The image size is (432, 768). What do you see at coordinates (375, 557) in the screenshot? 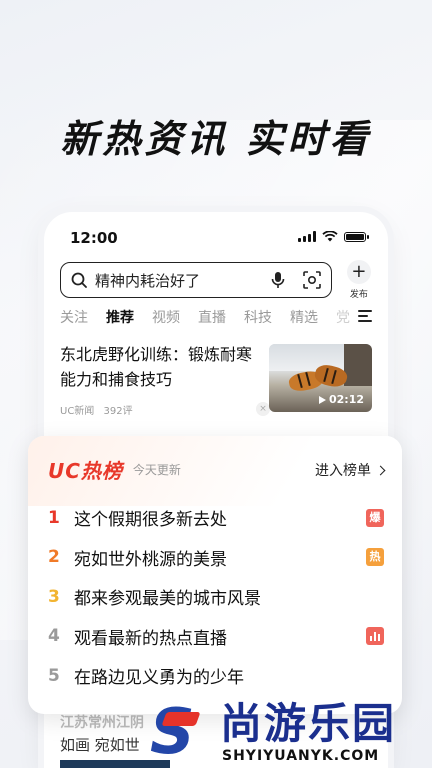
I see `hot-badge: 热` at bounding box center [375, 557].